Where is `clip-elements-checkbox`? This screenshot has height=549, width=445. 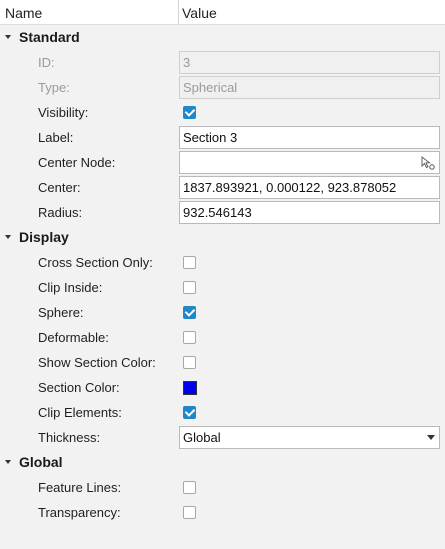 clip-elements-checkbox is located at coordinates (189, 412).